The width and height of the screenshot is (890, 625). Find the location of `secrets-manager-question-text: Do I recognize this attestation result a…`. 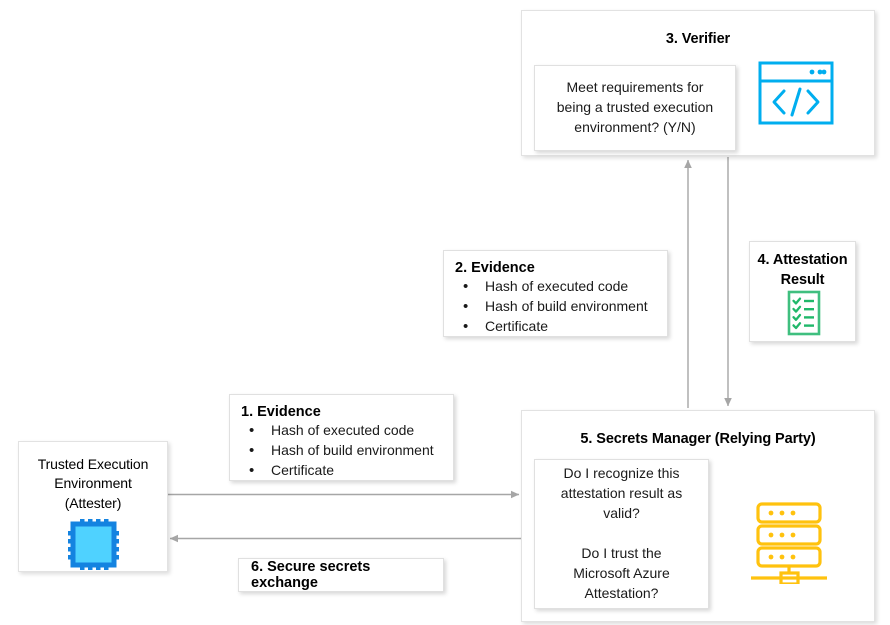

secrets-manager-question-text: Do I recognize this attestation result a… is located at coordinates (621, 533).